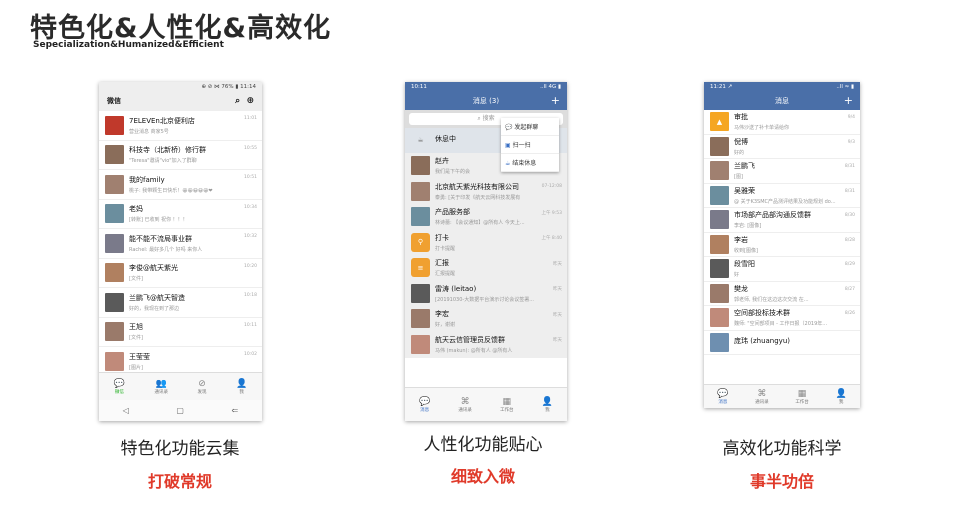 The image size is (978, 525). What do you see at coordinates (250, 236) in the screenshot?
I see `chat-time: 10:32` at bounding box center [250, 236].